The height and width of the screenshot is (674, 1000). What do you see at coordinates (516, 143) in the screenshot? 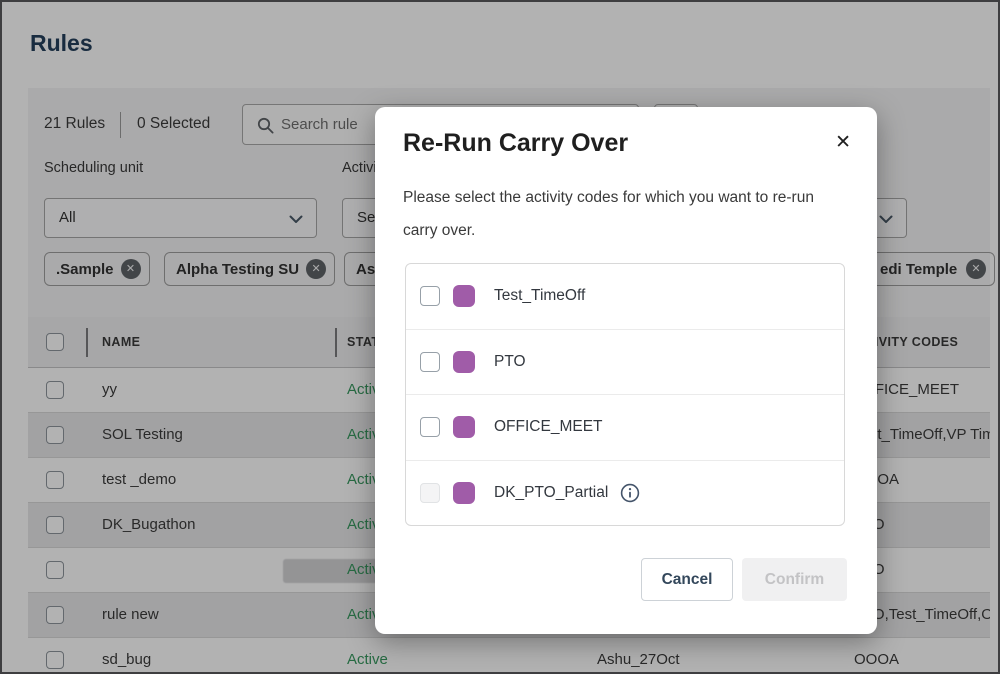
I see `dialog-title: Re-Run Carry Over` at bounding box center [516, 143].